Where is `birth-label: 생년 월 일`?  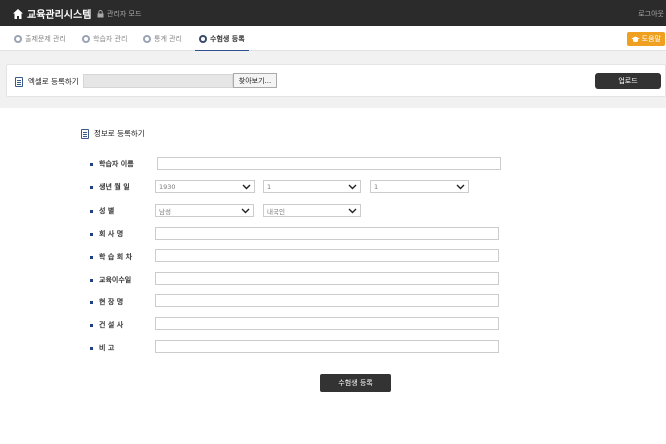
birth-label: 생년 월 일 is located at coordinates (110, 187).